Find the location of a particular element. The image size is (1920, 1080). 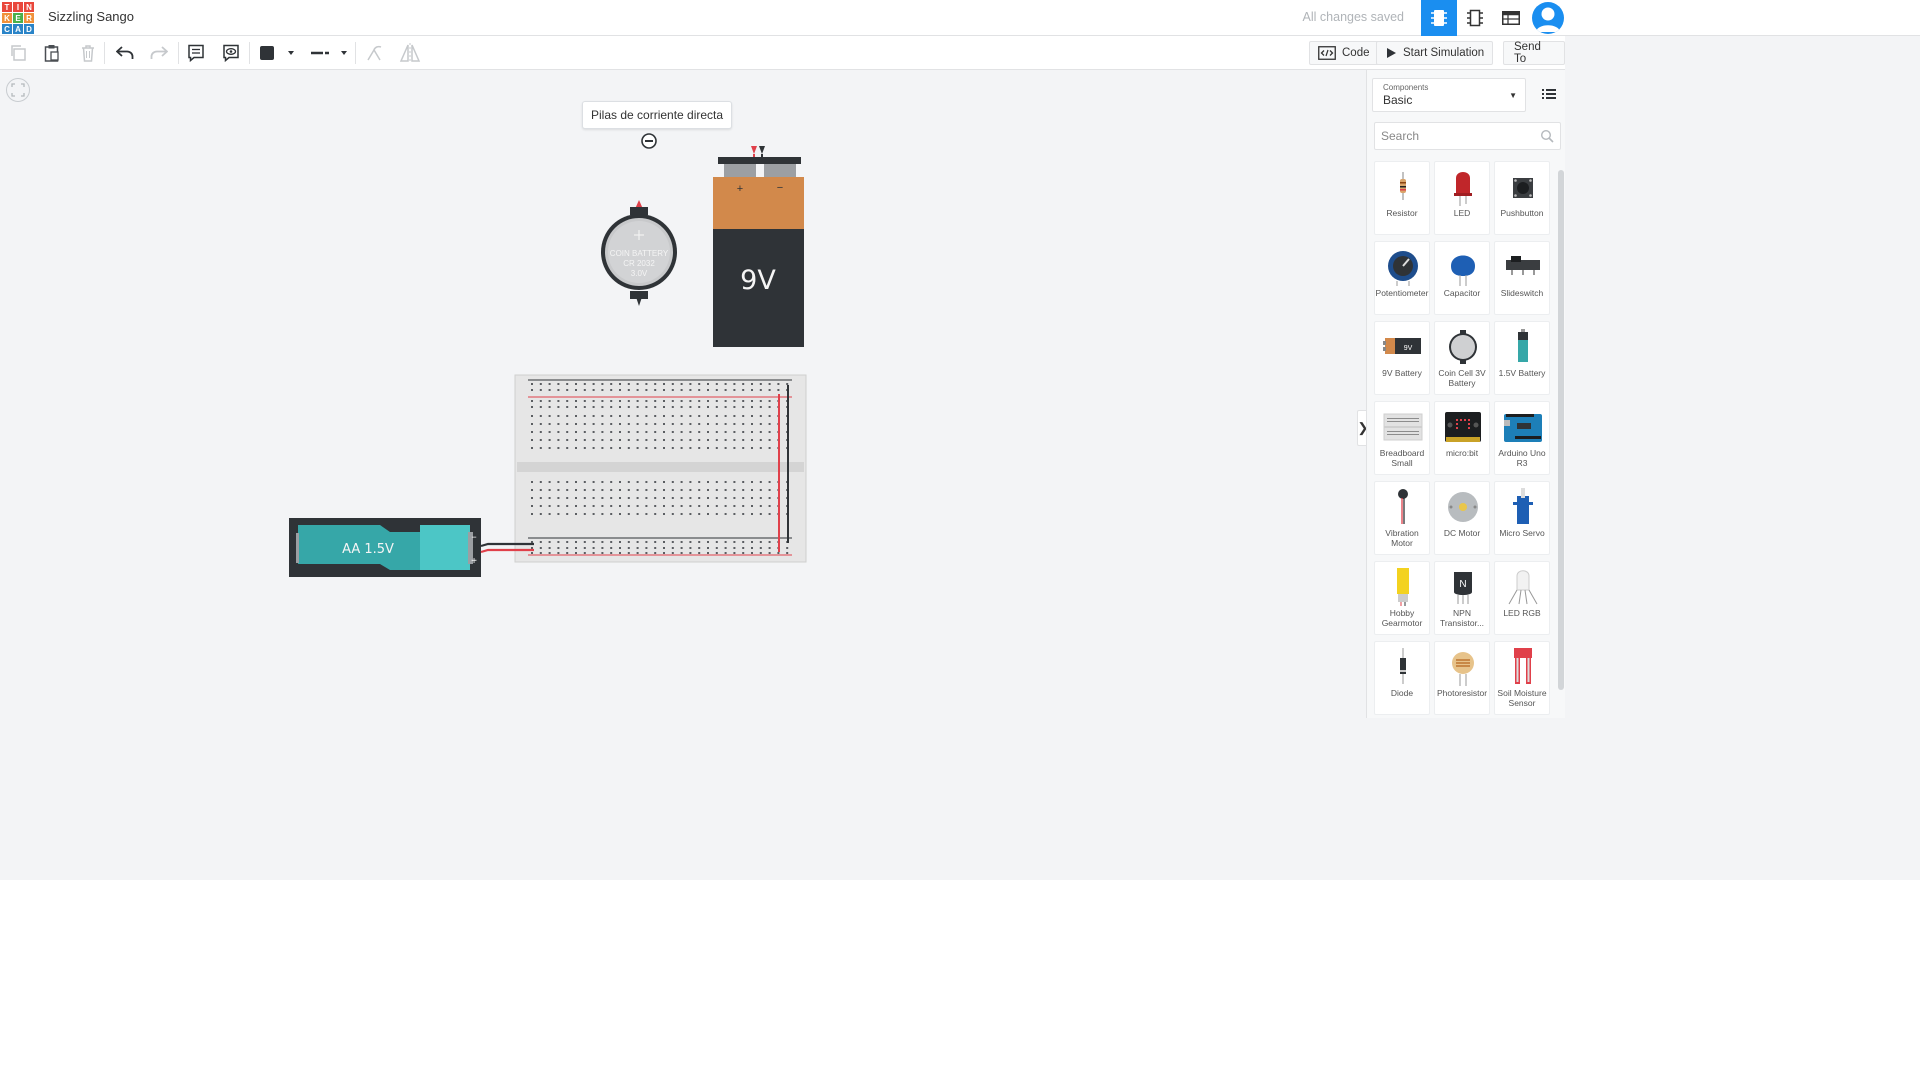

capacitor-icon is located at coordinates (1463, 270).